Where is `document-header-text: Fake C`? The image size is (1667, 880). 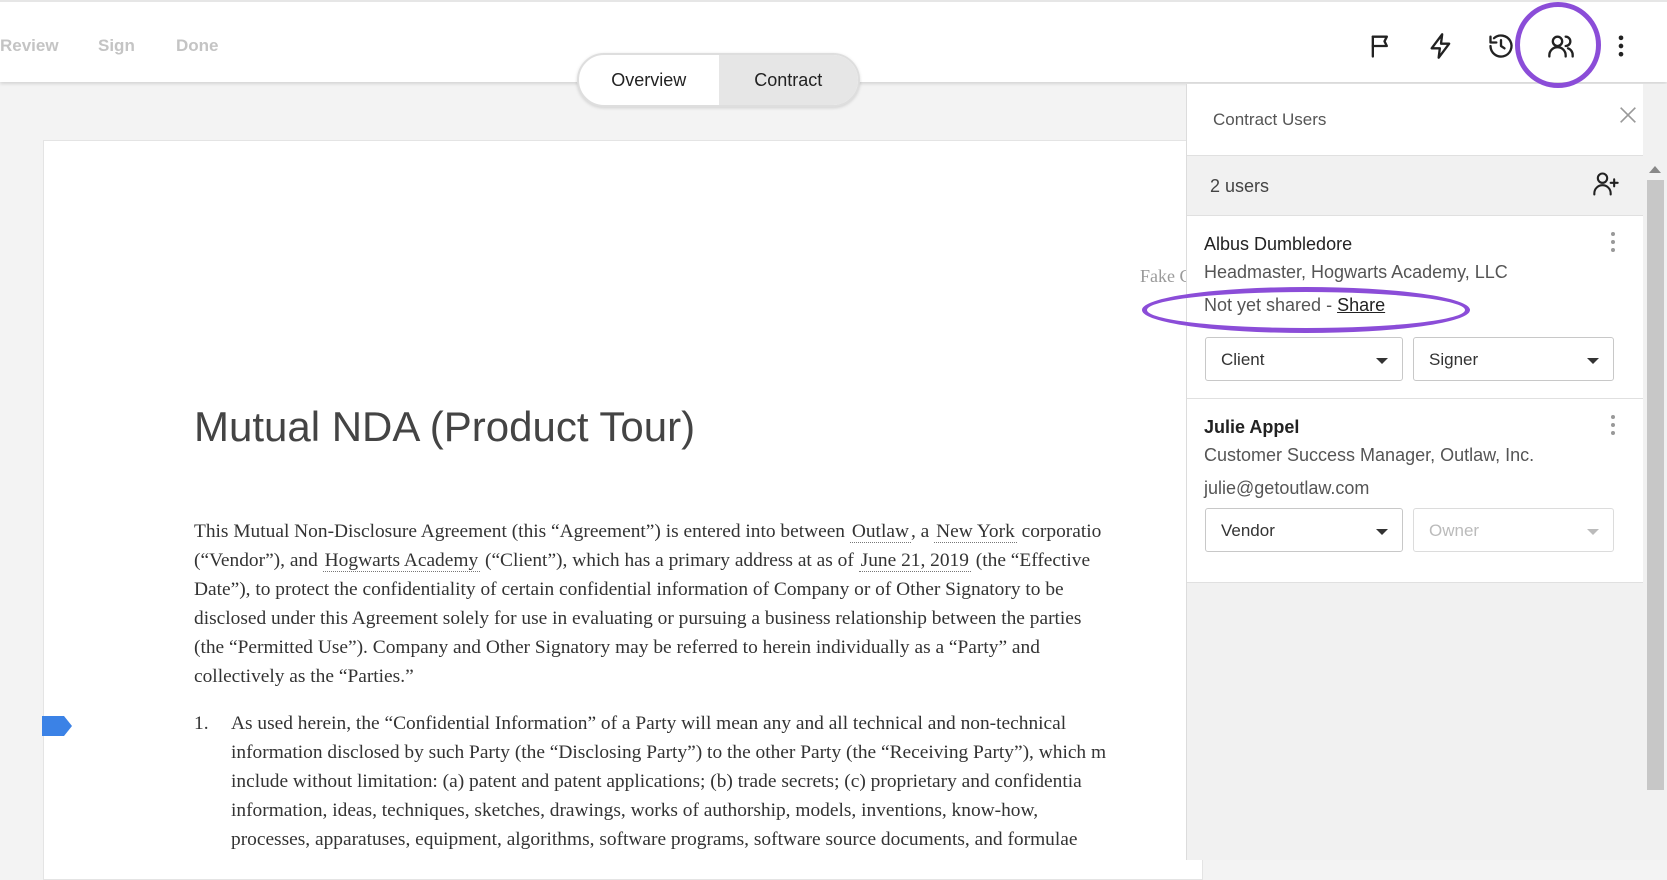
document-header-text: Fake C is located at coordinates (1166, 276).